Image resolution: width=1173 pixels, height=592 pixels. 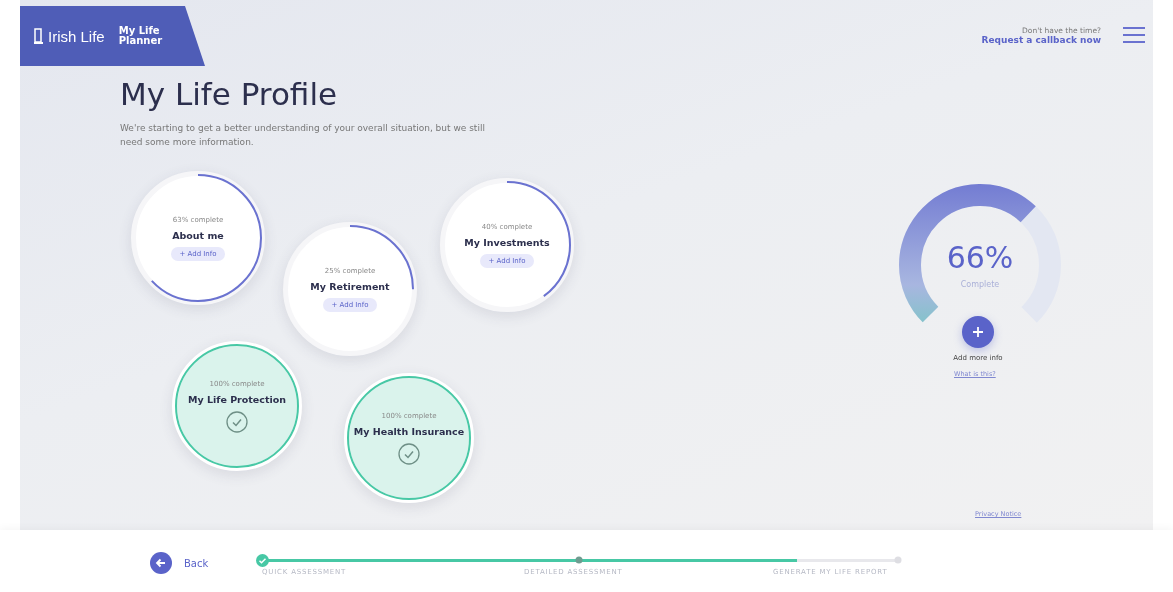 I want to click on menu-icon, so click(x=1134, y=35).